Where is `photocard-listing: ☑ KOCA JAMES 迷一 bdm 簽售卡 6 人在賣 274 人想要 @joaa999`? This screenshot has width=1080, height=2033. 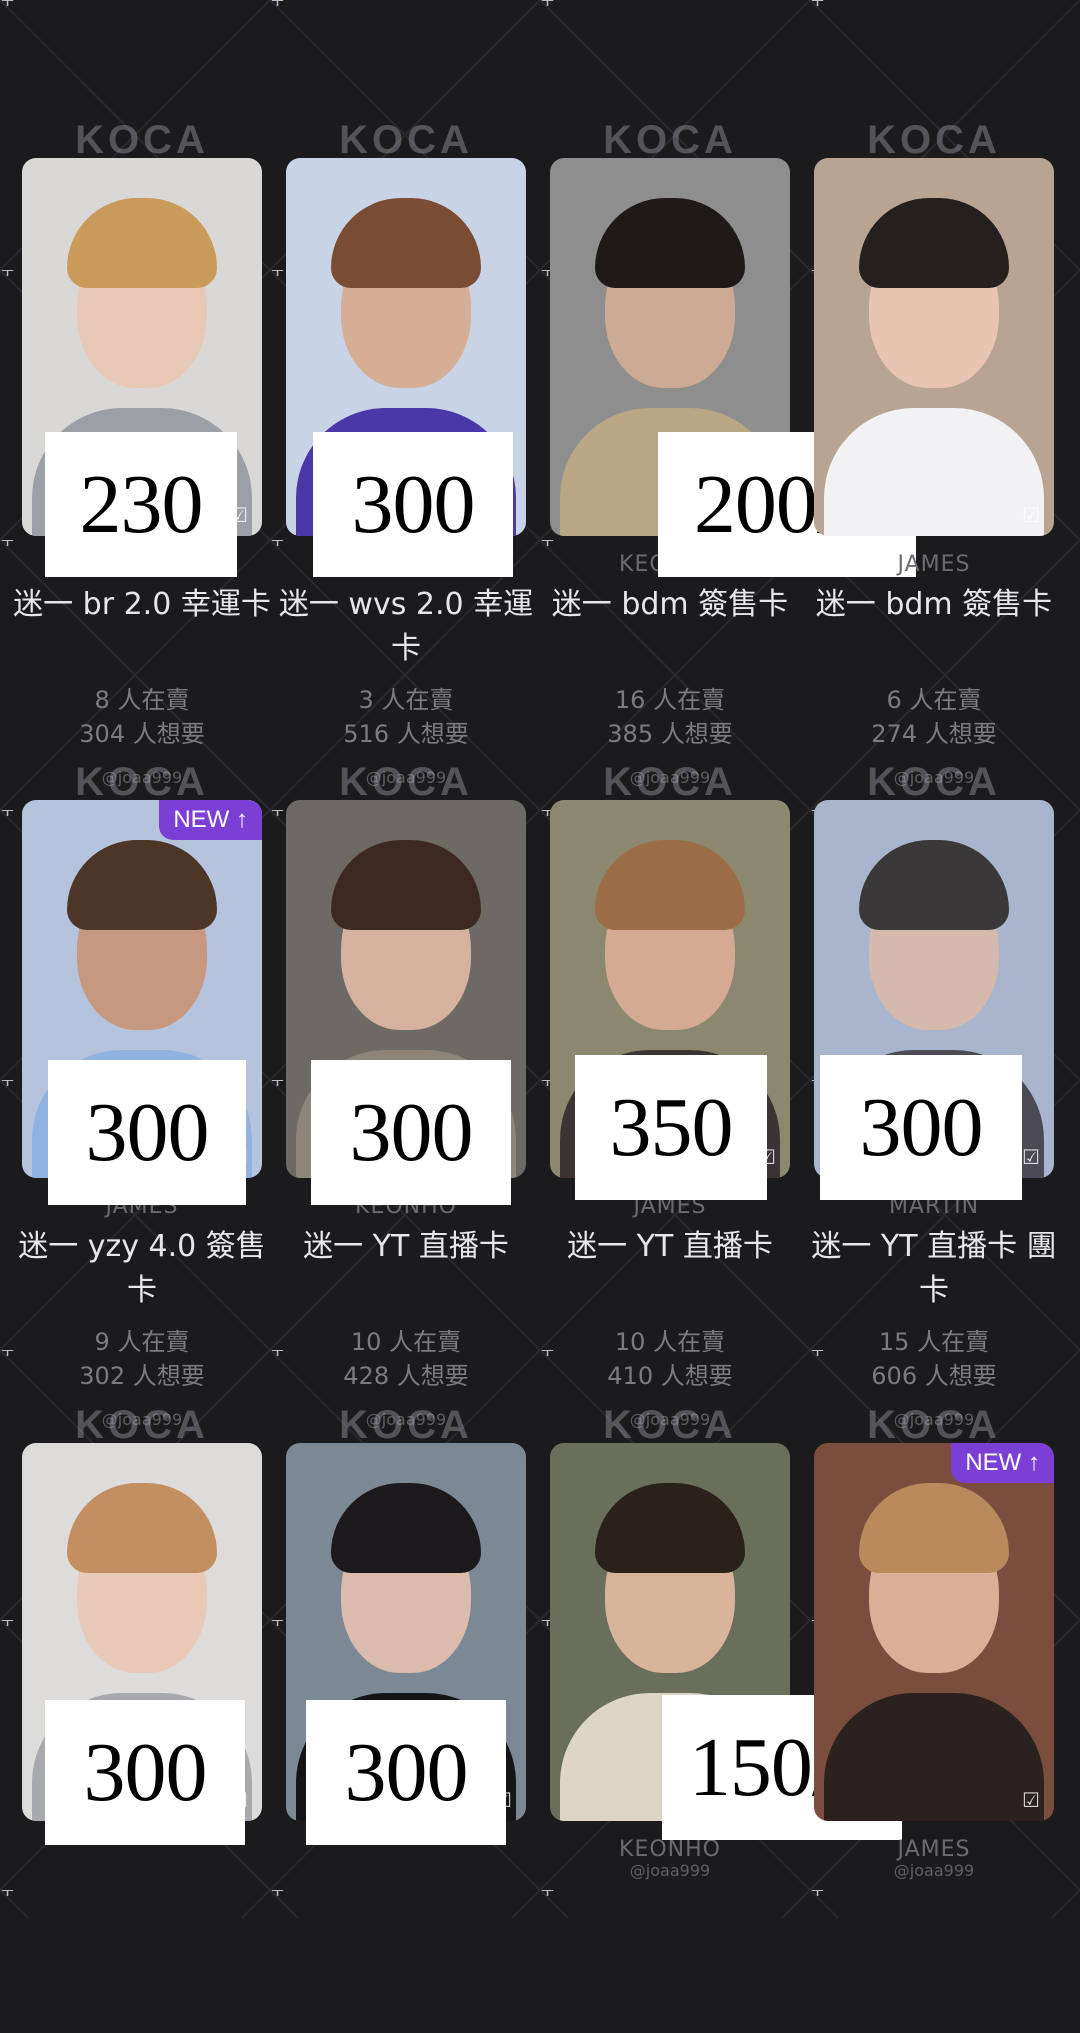
photocard-listing: ☑ KOCA JAMES 迷一 bdm 簽售卡 6 人在賣 274 人想要 @joaa999 is located at coordinates (934, 452).